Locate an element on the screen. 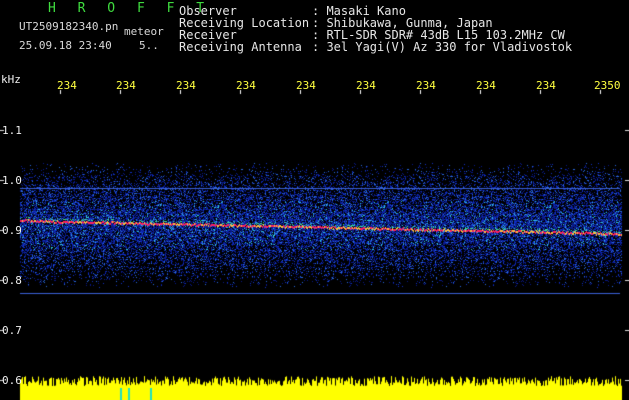 The height and width of the screenshot is (400, 629). time-tick-7: 234 is located at coordinates (426, 85).